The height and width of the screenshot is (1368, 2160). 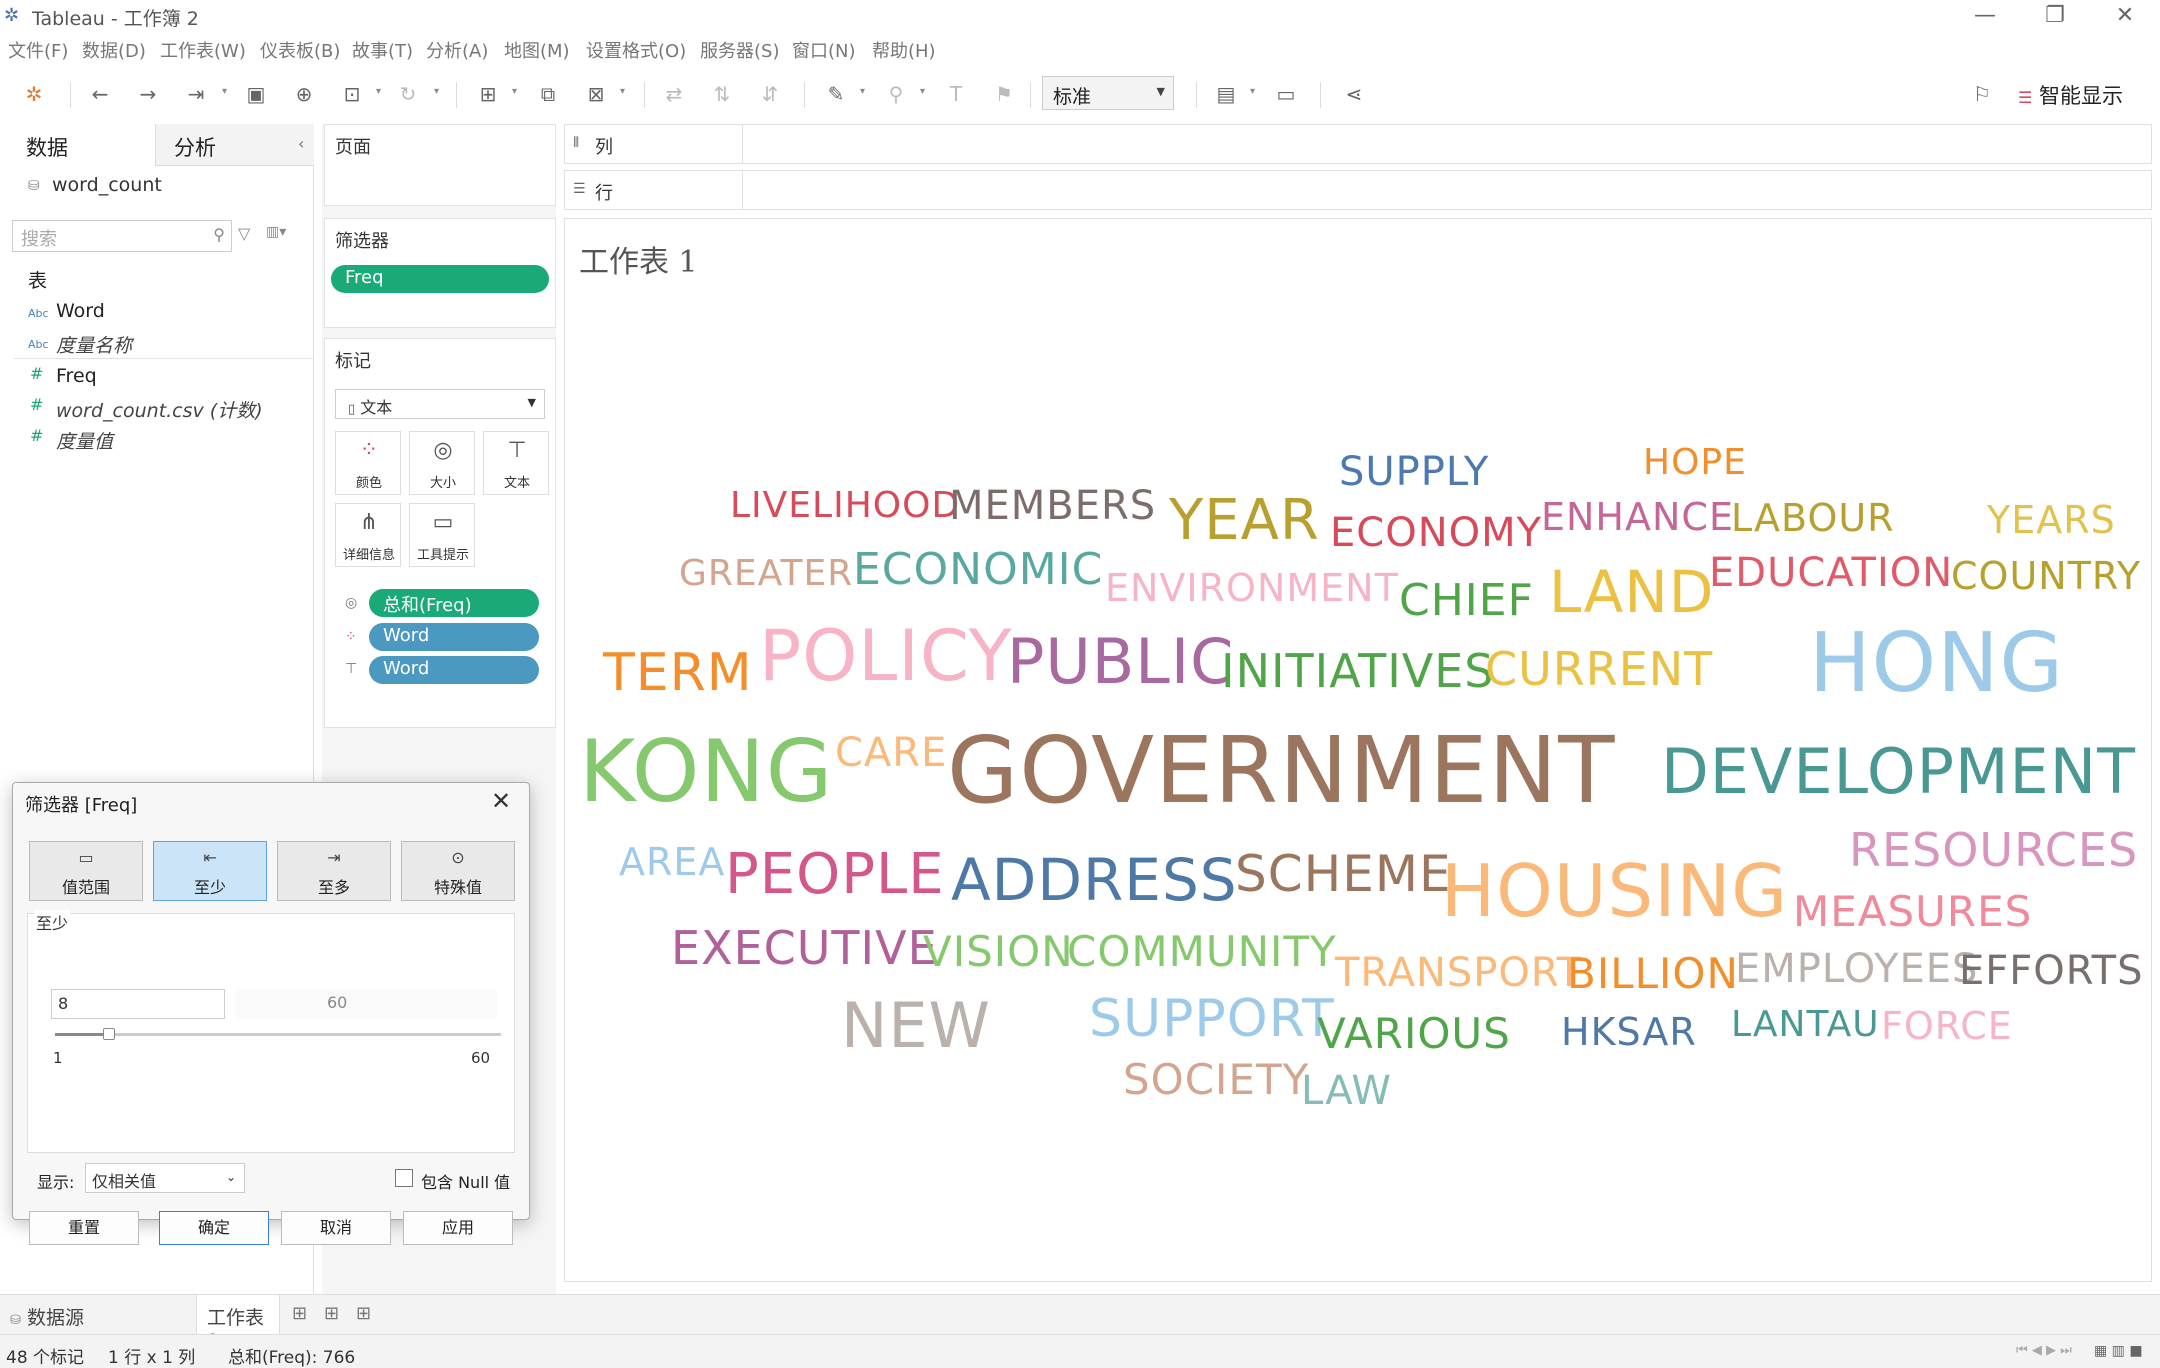 I want to click on rows-shelf: ☰ 行, so click(x=1358, y=190).